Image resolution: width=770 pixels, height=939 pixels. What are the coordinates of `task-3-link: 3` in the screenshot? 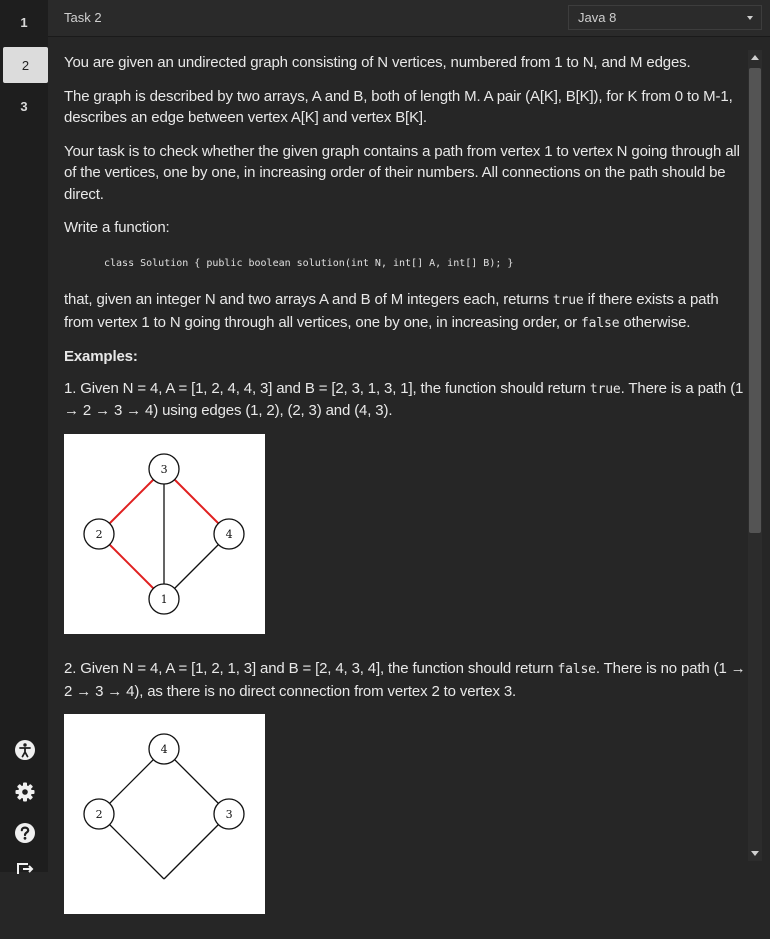 It's located at (24, 106).